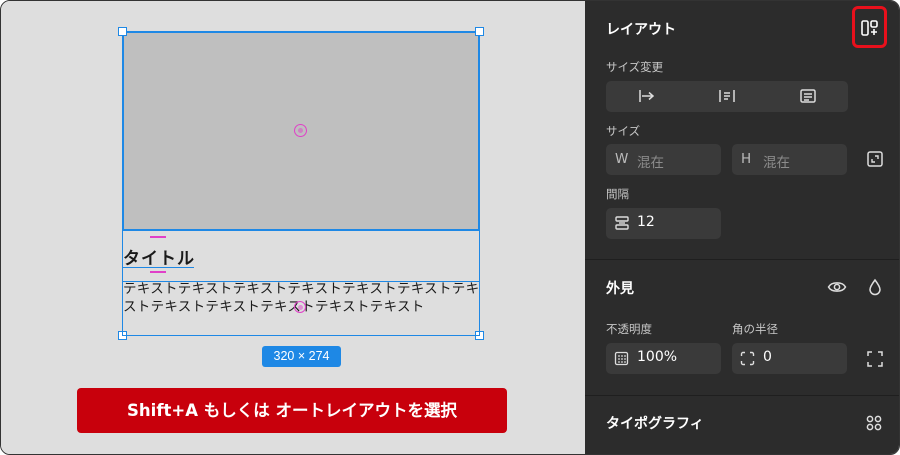 This screenshot has width=900, height=455. I want to click on blend-mode-drop-icon, so click(875, 287).